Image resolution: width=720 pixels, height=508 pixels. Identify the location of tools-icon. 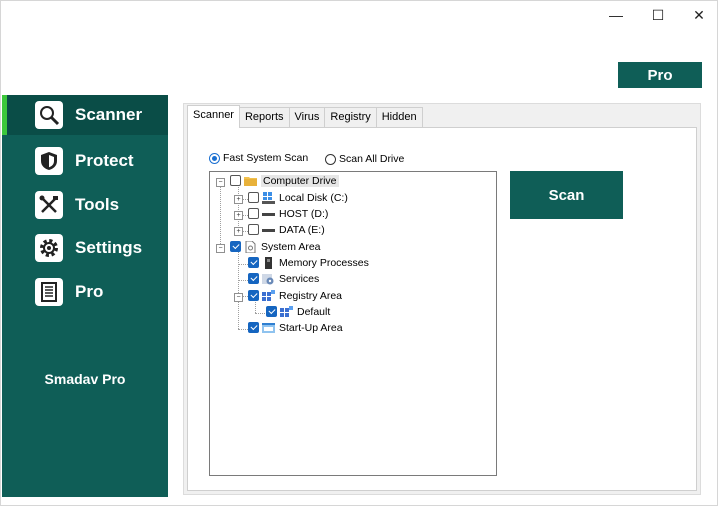
(49, 205).